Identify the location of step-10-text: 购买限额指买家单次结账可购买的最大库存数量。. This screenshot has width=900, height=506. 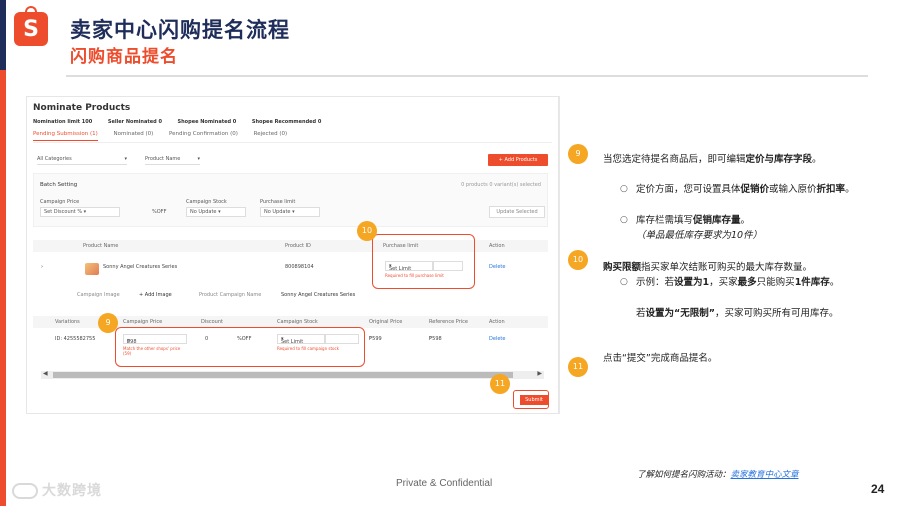
(708, 267).